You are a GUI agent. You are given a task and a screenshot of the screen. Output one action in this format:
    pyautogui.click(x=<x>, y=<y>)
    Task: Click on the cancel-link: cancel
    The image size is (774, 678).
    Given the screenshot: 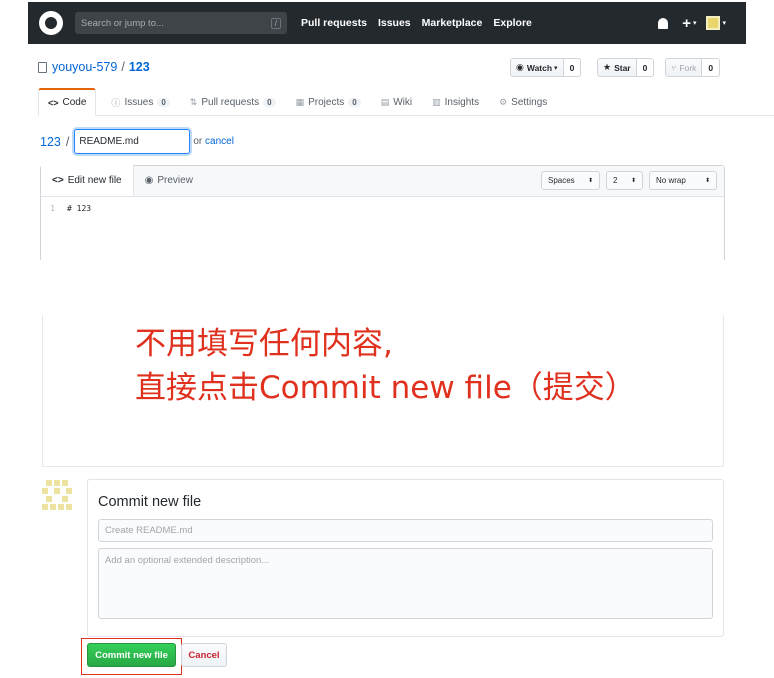 What is the action you would take?
    pyautogui.click(x=219, y=141)
    